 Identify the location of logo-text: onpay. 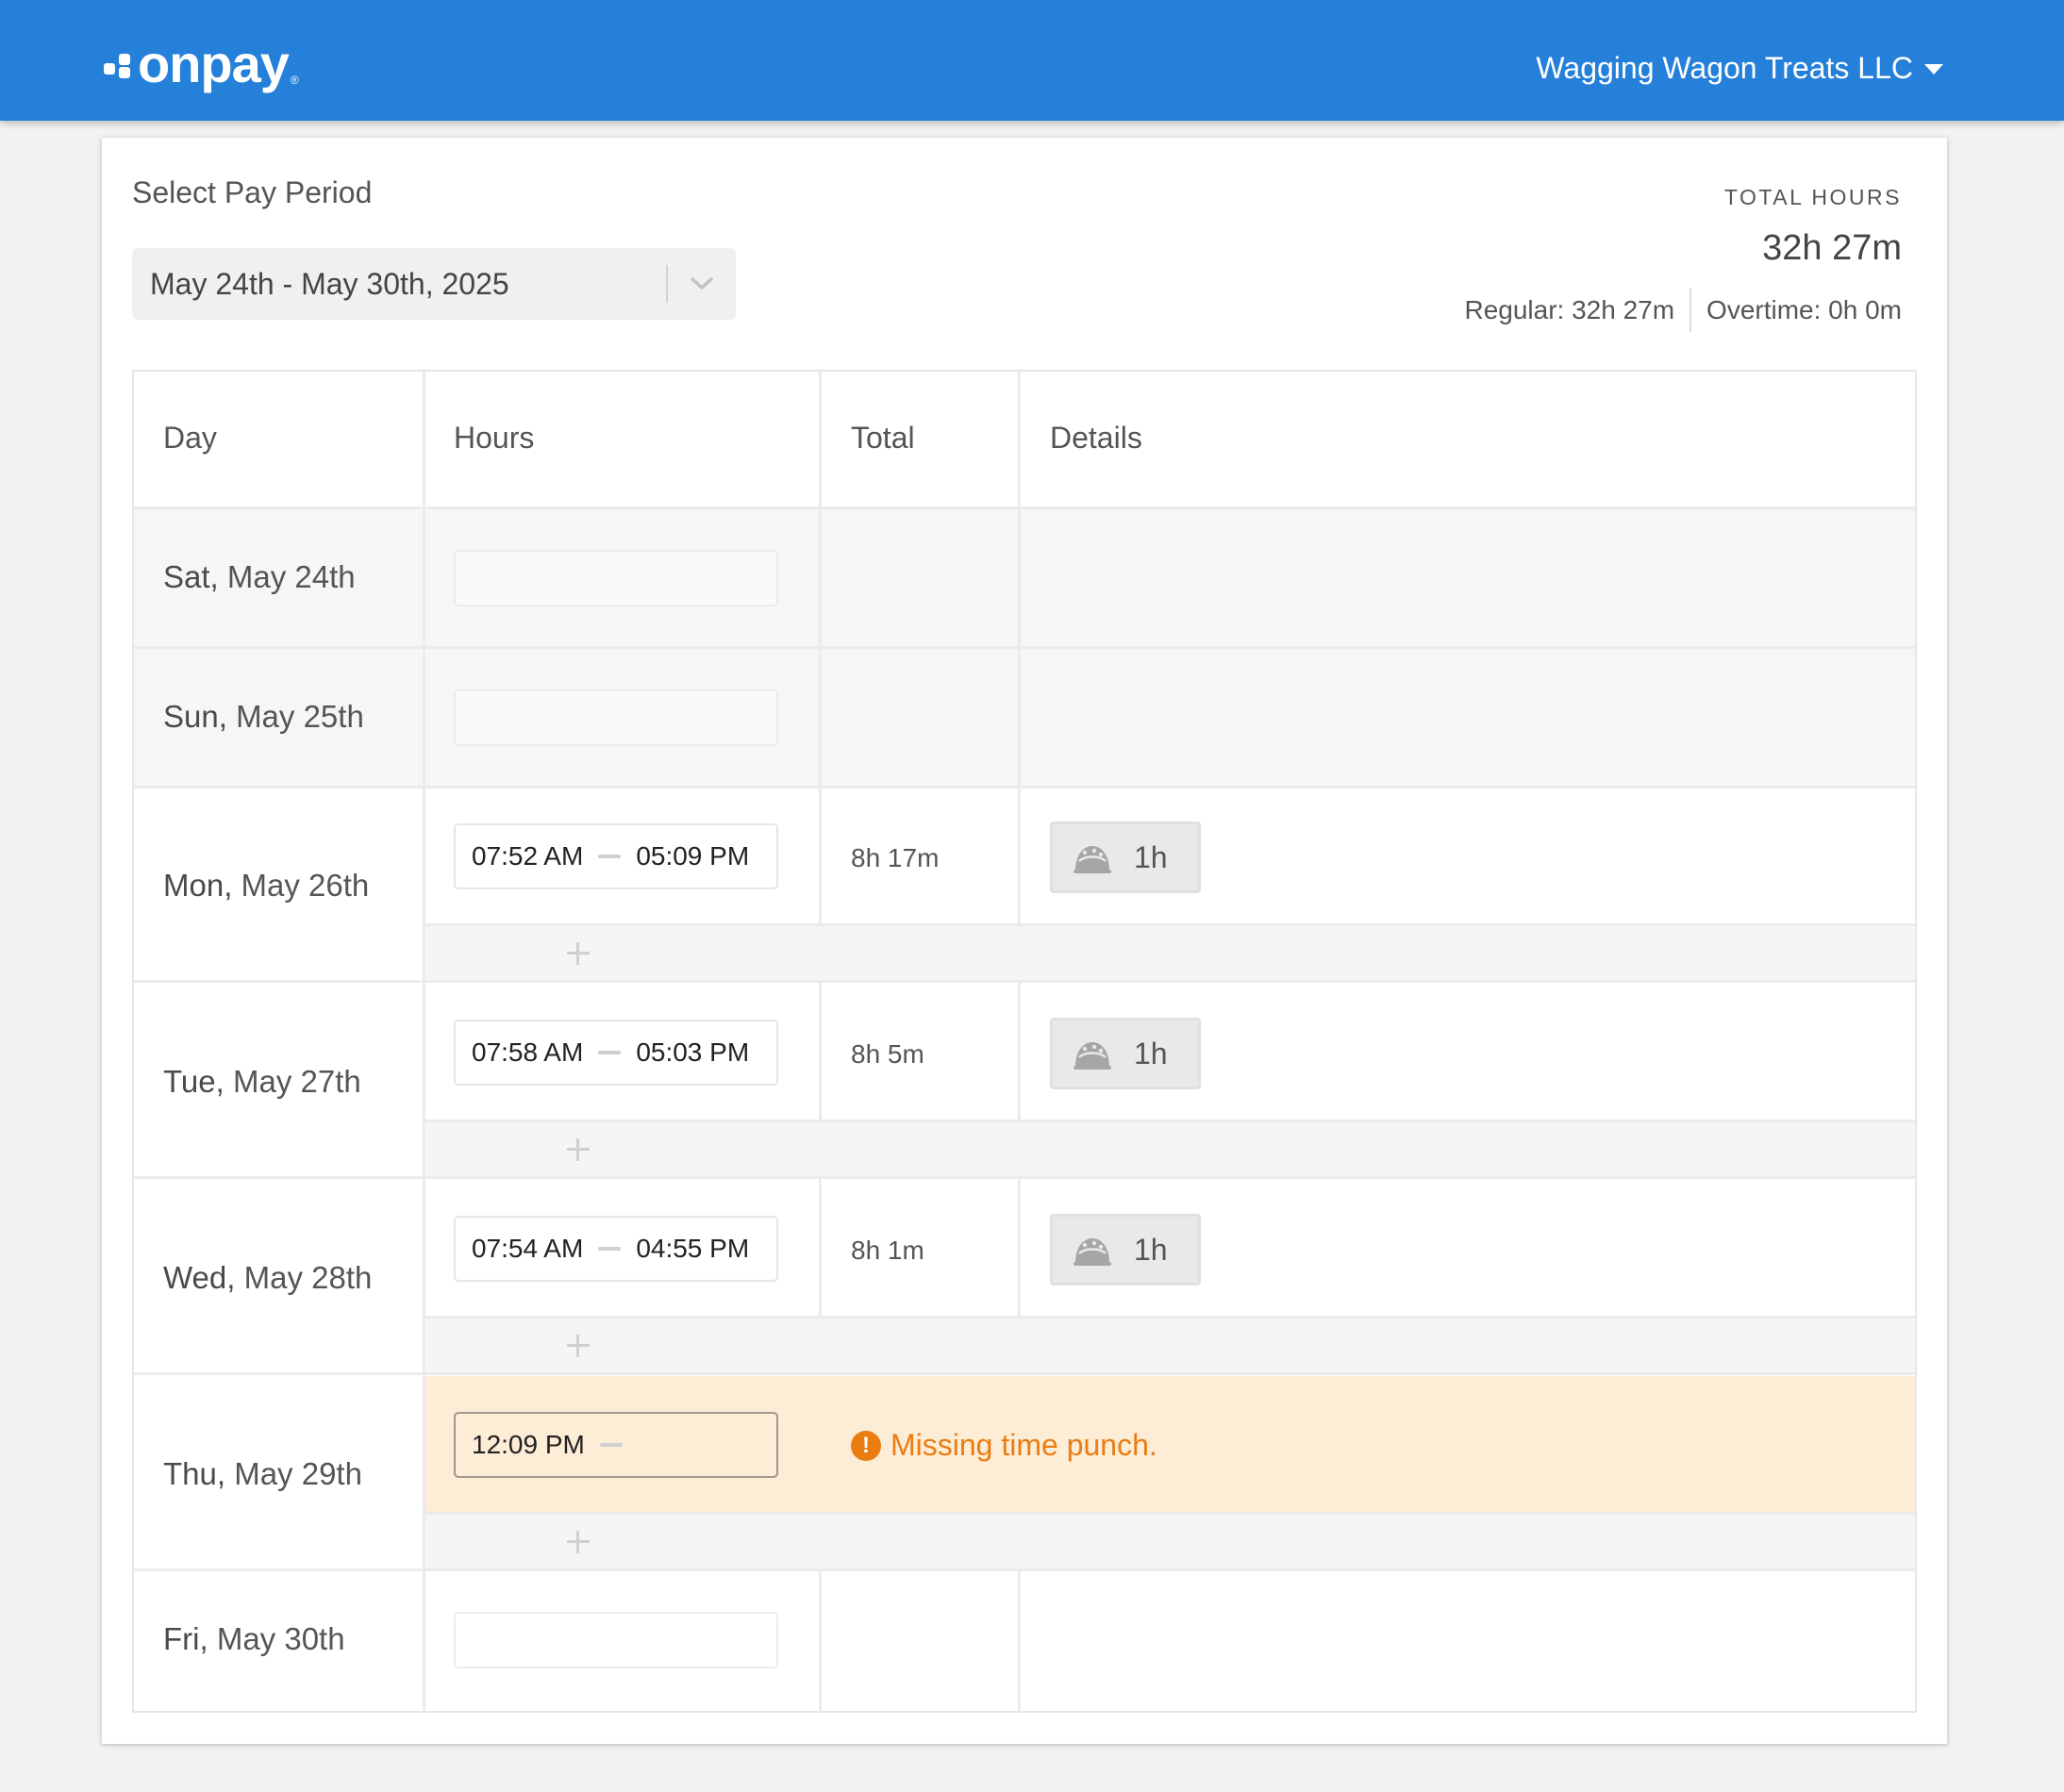
(214, 63).